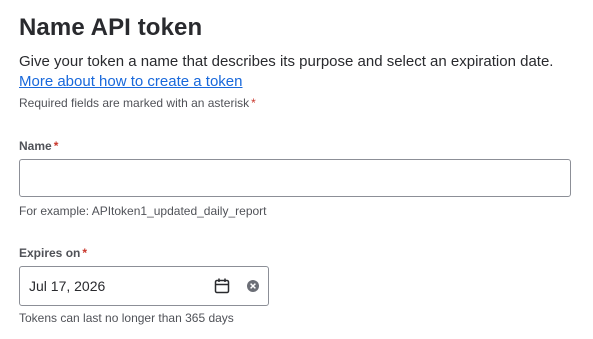 The height and width of the screenshot is (339, 593). I want to click on expiration-date-value: Jul 17, 2026, so click(67, 286).